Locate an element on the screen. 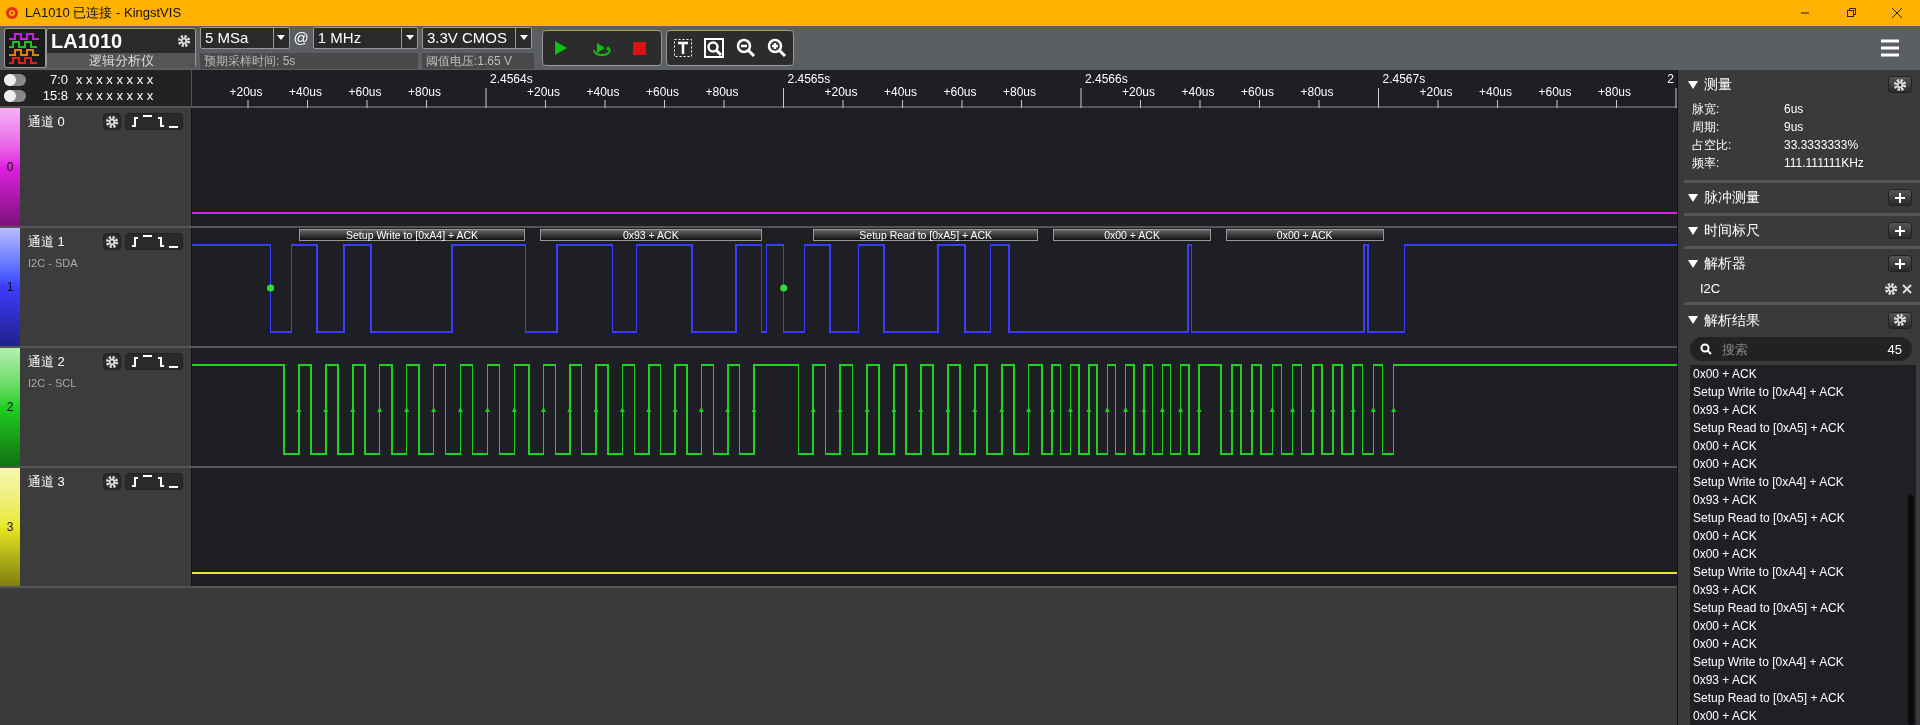  text-tool-button is located at coordinates (682, 48).